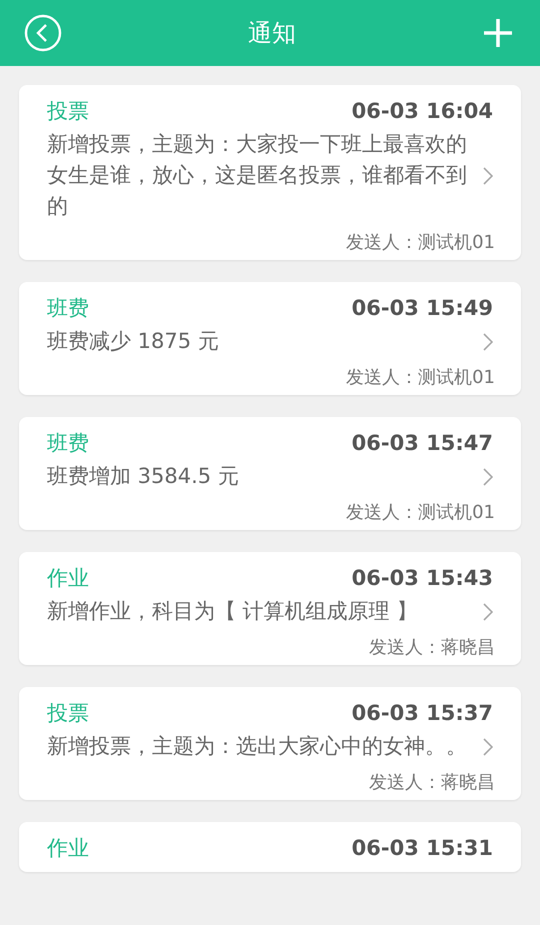 The height and width of the screenshot is (925, 540). I want to click on notice-message: 新增投票，主题为：大家投一下班上最喜欢的女生是谁，放心，这是匿名投票，谁都看不到的, so click(257, 175).